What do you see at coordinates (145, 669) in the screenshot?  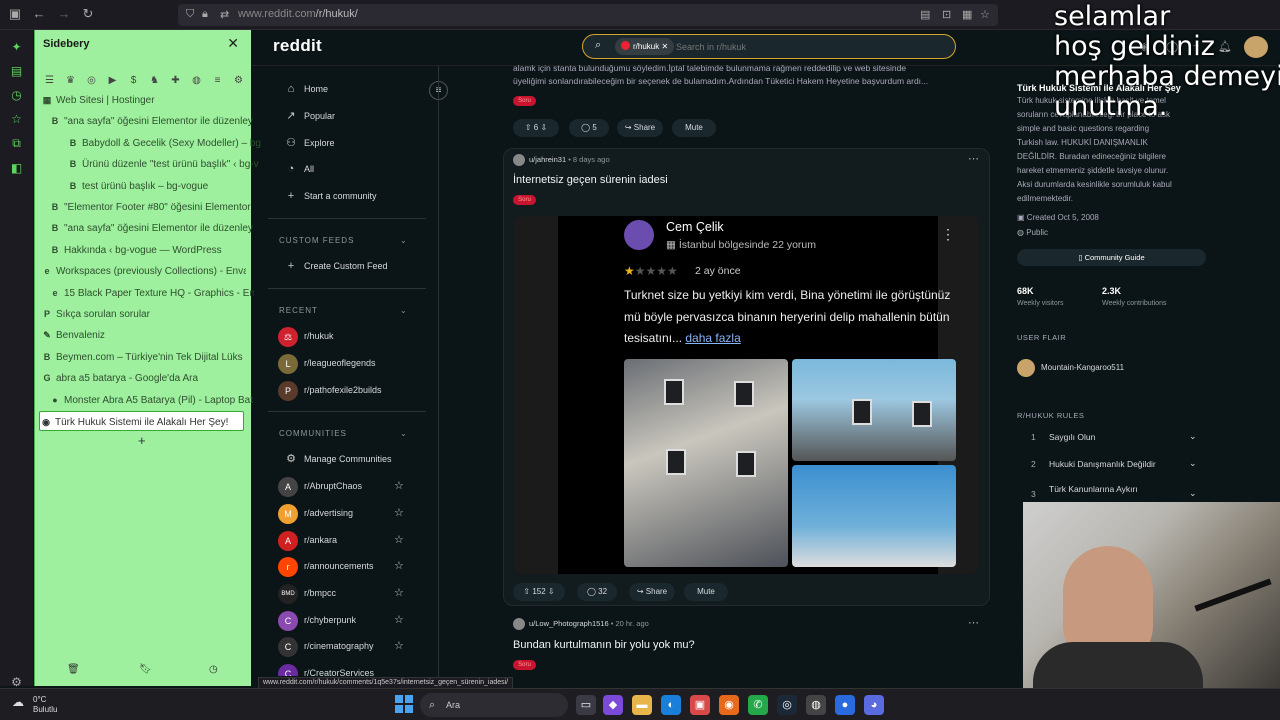 I see `bookmark-icon: 🔖︎` at bounding box center [145, 669].